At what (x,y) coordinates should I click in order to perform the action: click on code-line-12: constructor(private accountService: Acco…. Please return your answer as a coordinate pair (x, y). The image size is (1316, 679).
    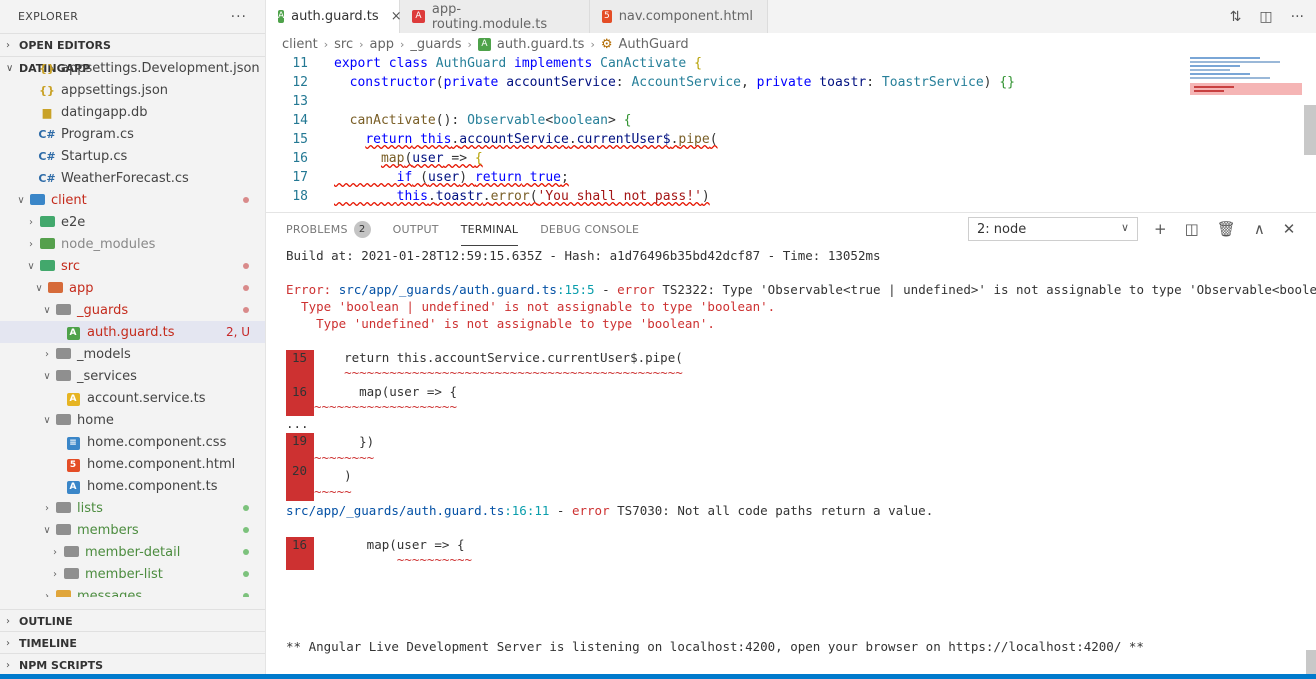
    Looking at the image, I should click on (682, 82).